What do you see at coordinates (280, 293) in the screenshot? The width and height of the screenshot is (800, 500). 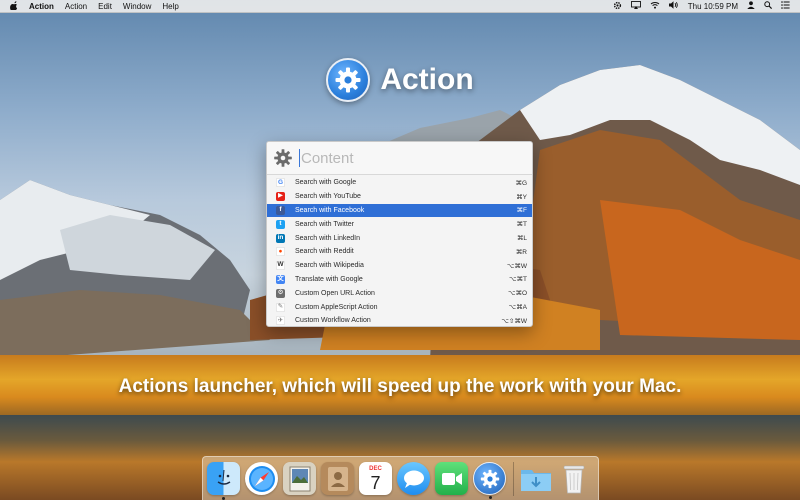 I see `gear-icon: ⚙` at bounding box center [280, 293].